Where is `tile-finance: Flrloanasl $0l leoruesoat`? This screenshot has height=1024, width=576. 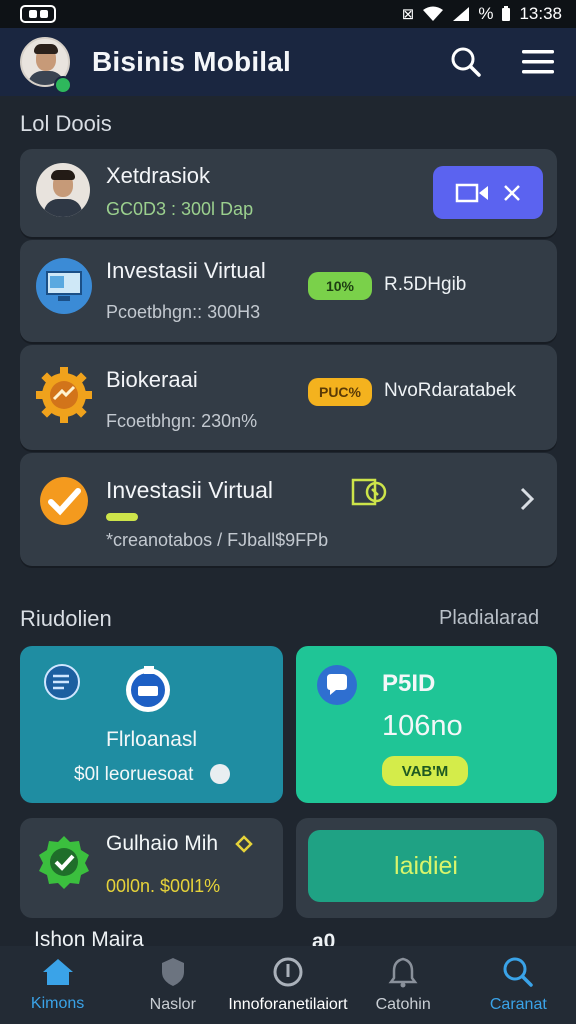 tile-finance: Flrloanasl $0l leoruesoat is located at coordinates (151, 724).